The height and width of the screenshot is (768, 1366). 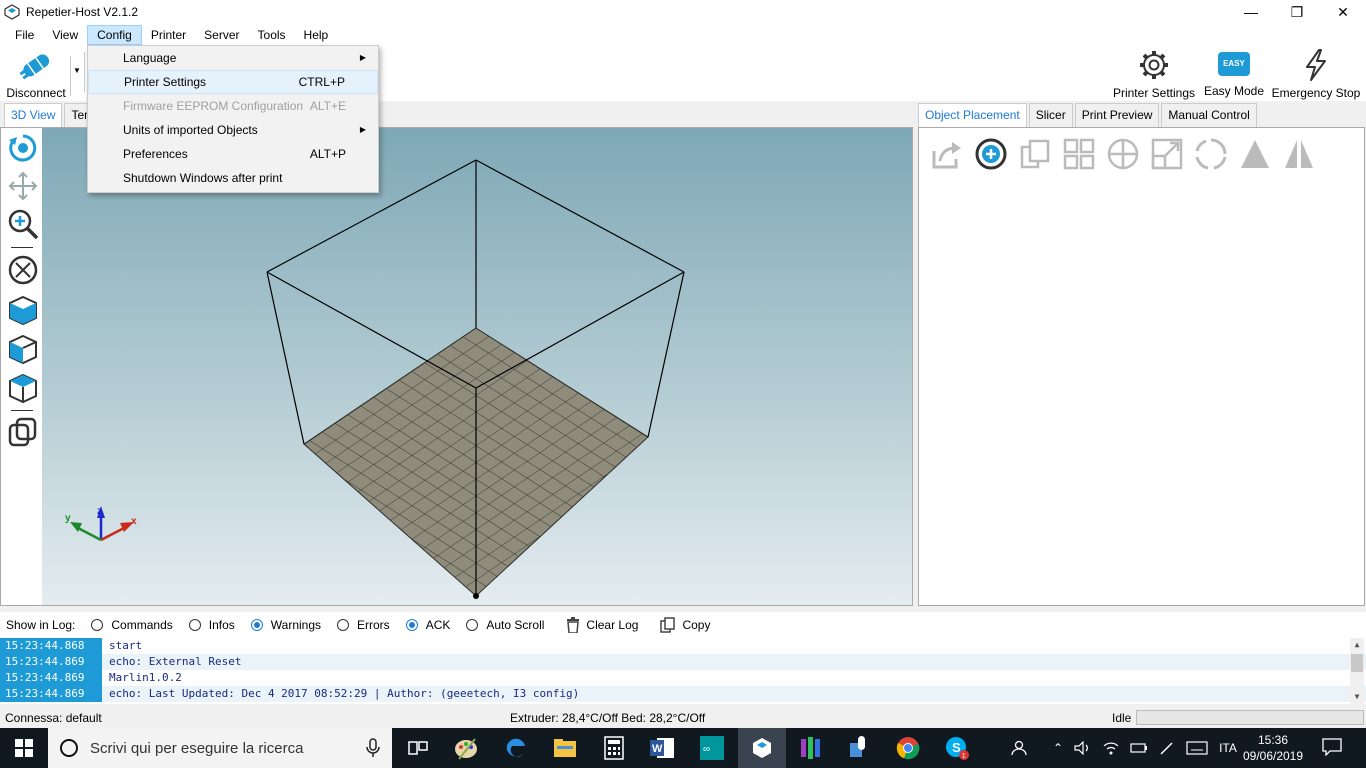 What do you see at coordinates (114, 35) in the screenshot?
I see `menu-config: Config` at bounding box center [114, 35].